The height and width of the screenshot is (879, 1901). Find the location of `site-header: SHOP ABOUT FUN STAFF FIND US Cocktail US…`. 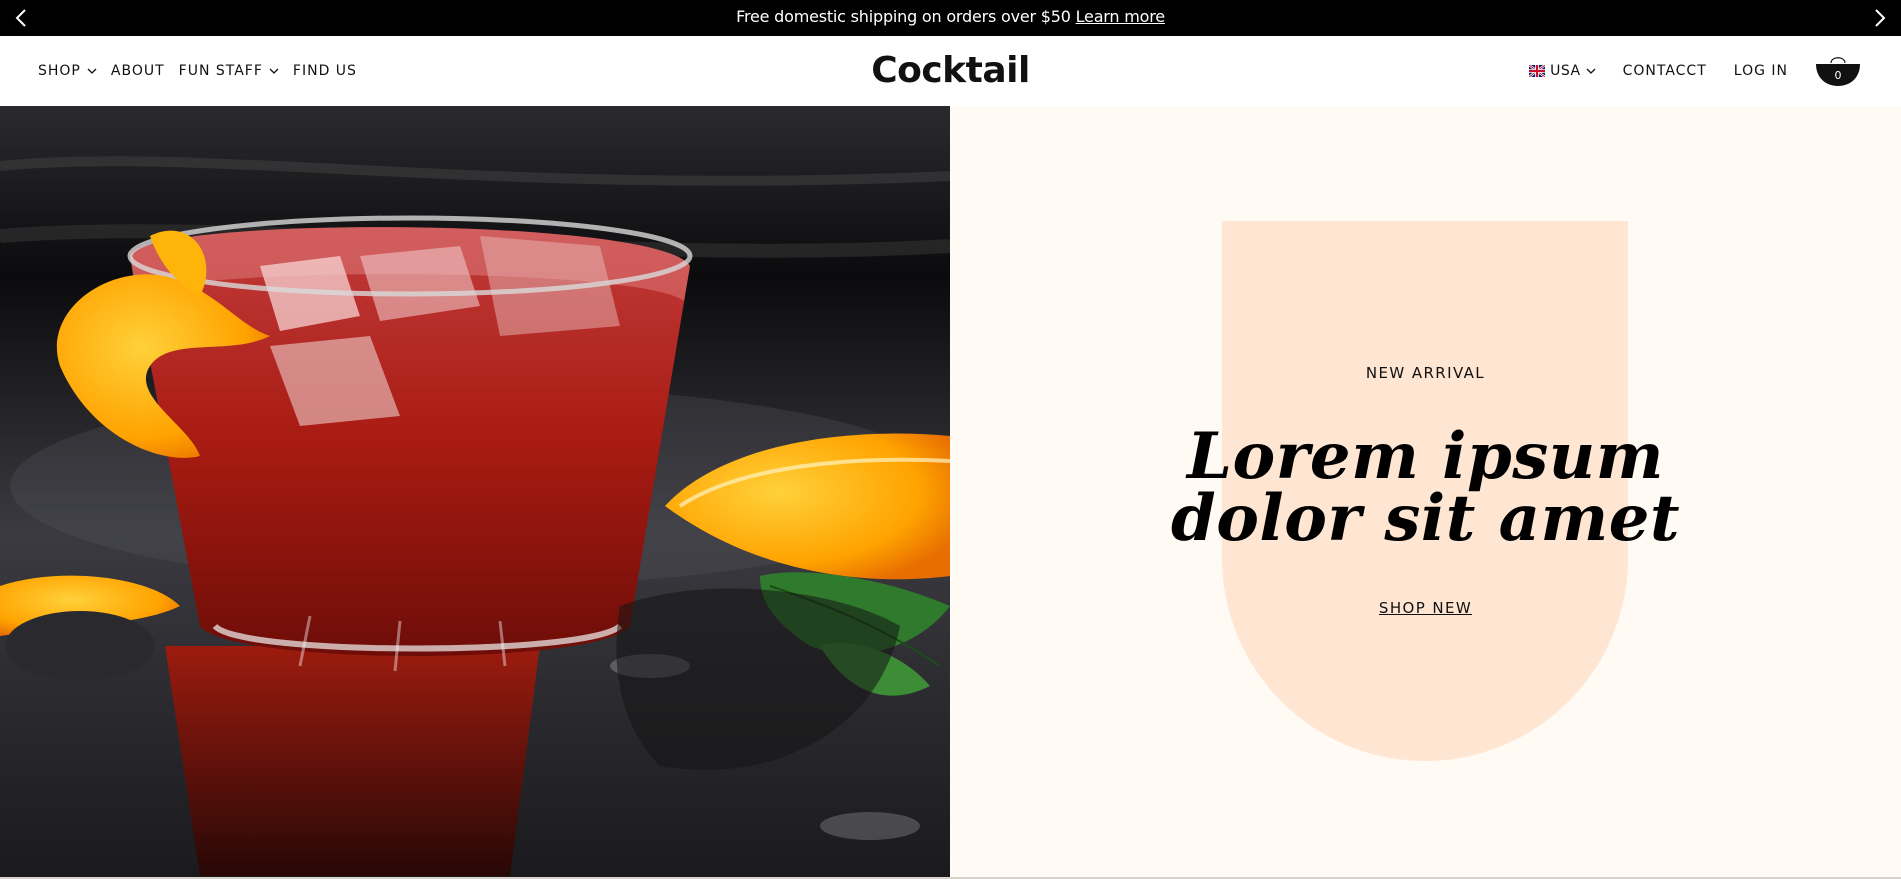

site-header: SHOP ABOUT FUN STAFF FIND US Cocktail US… is located at coordinates (950, 71).